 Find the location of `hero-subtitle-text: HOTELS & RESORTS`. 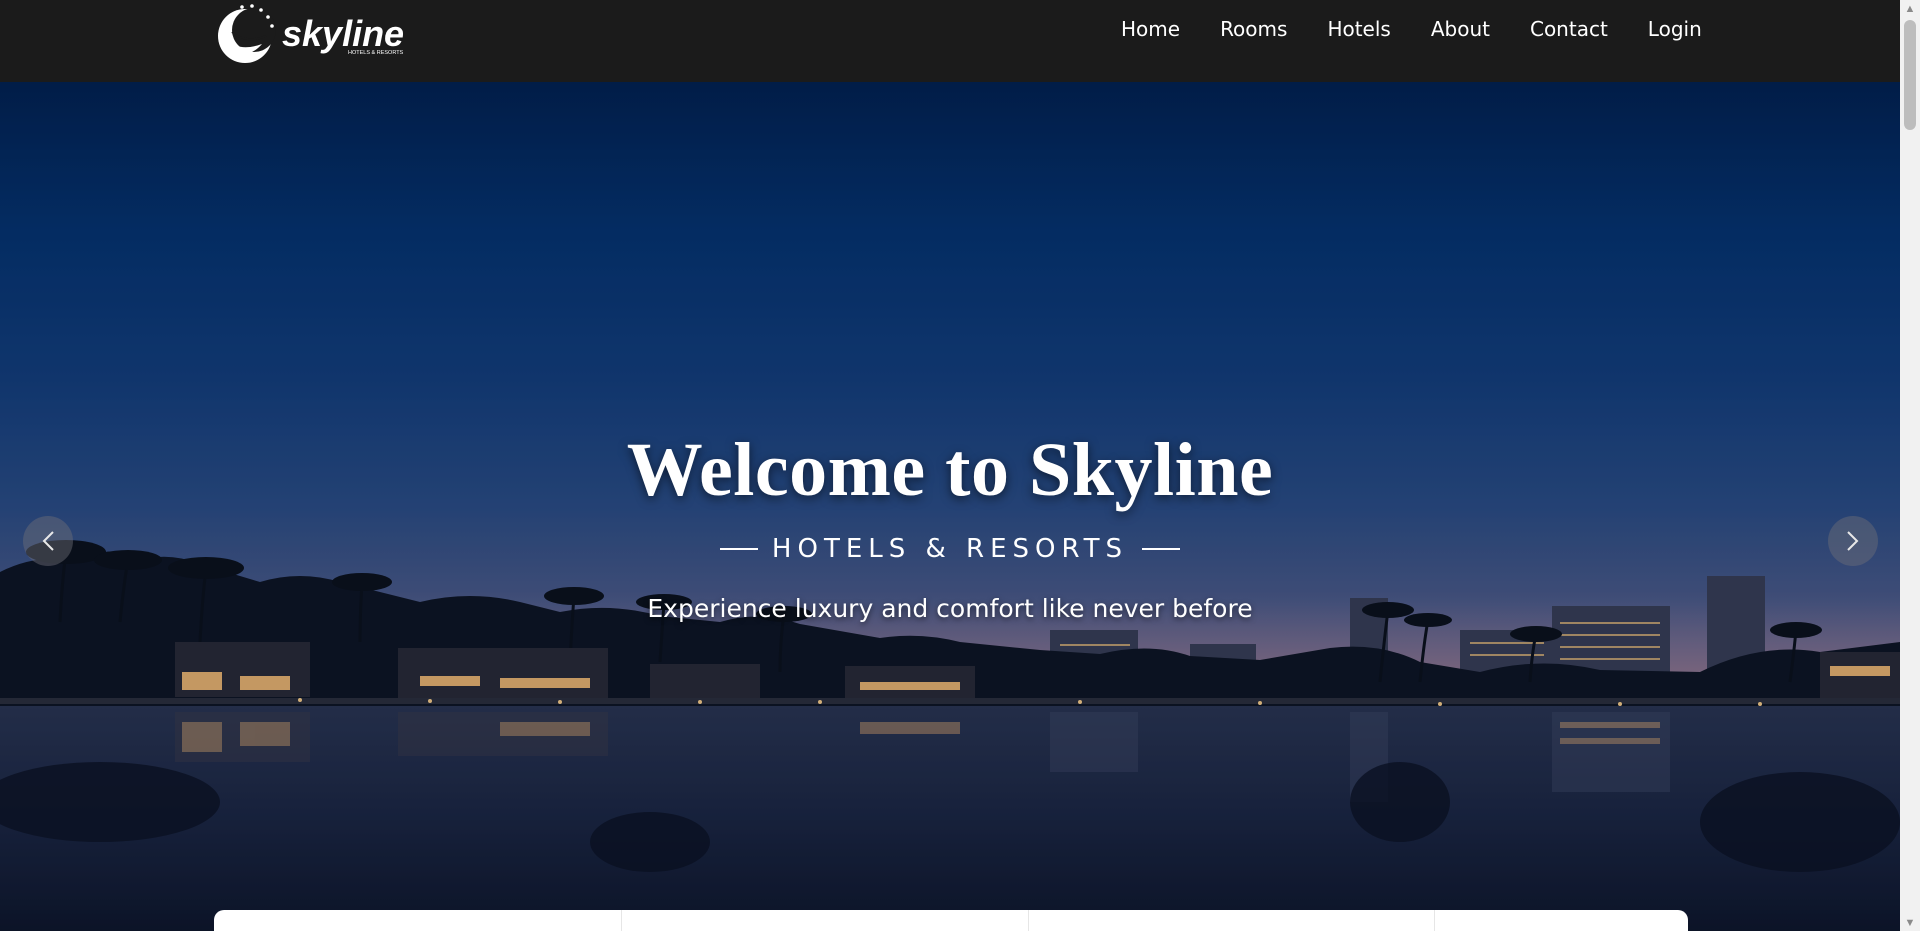

hero-subtitle-text: HOTELS & RESORTS is located at coordinates (950, 549).